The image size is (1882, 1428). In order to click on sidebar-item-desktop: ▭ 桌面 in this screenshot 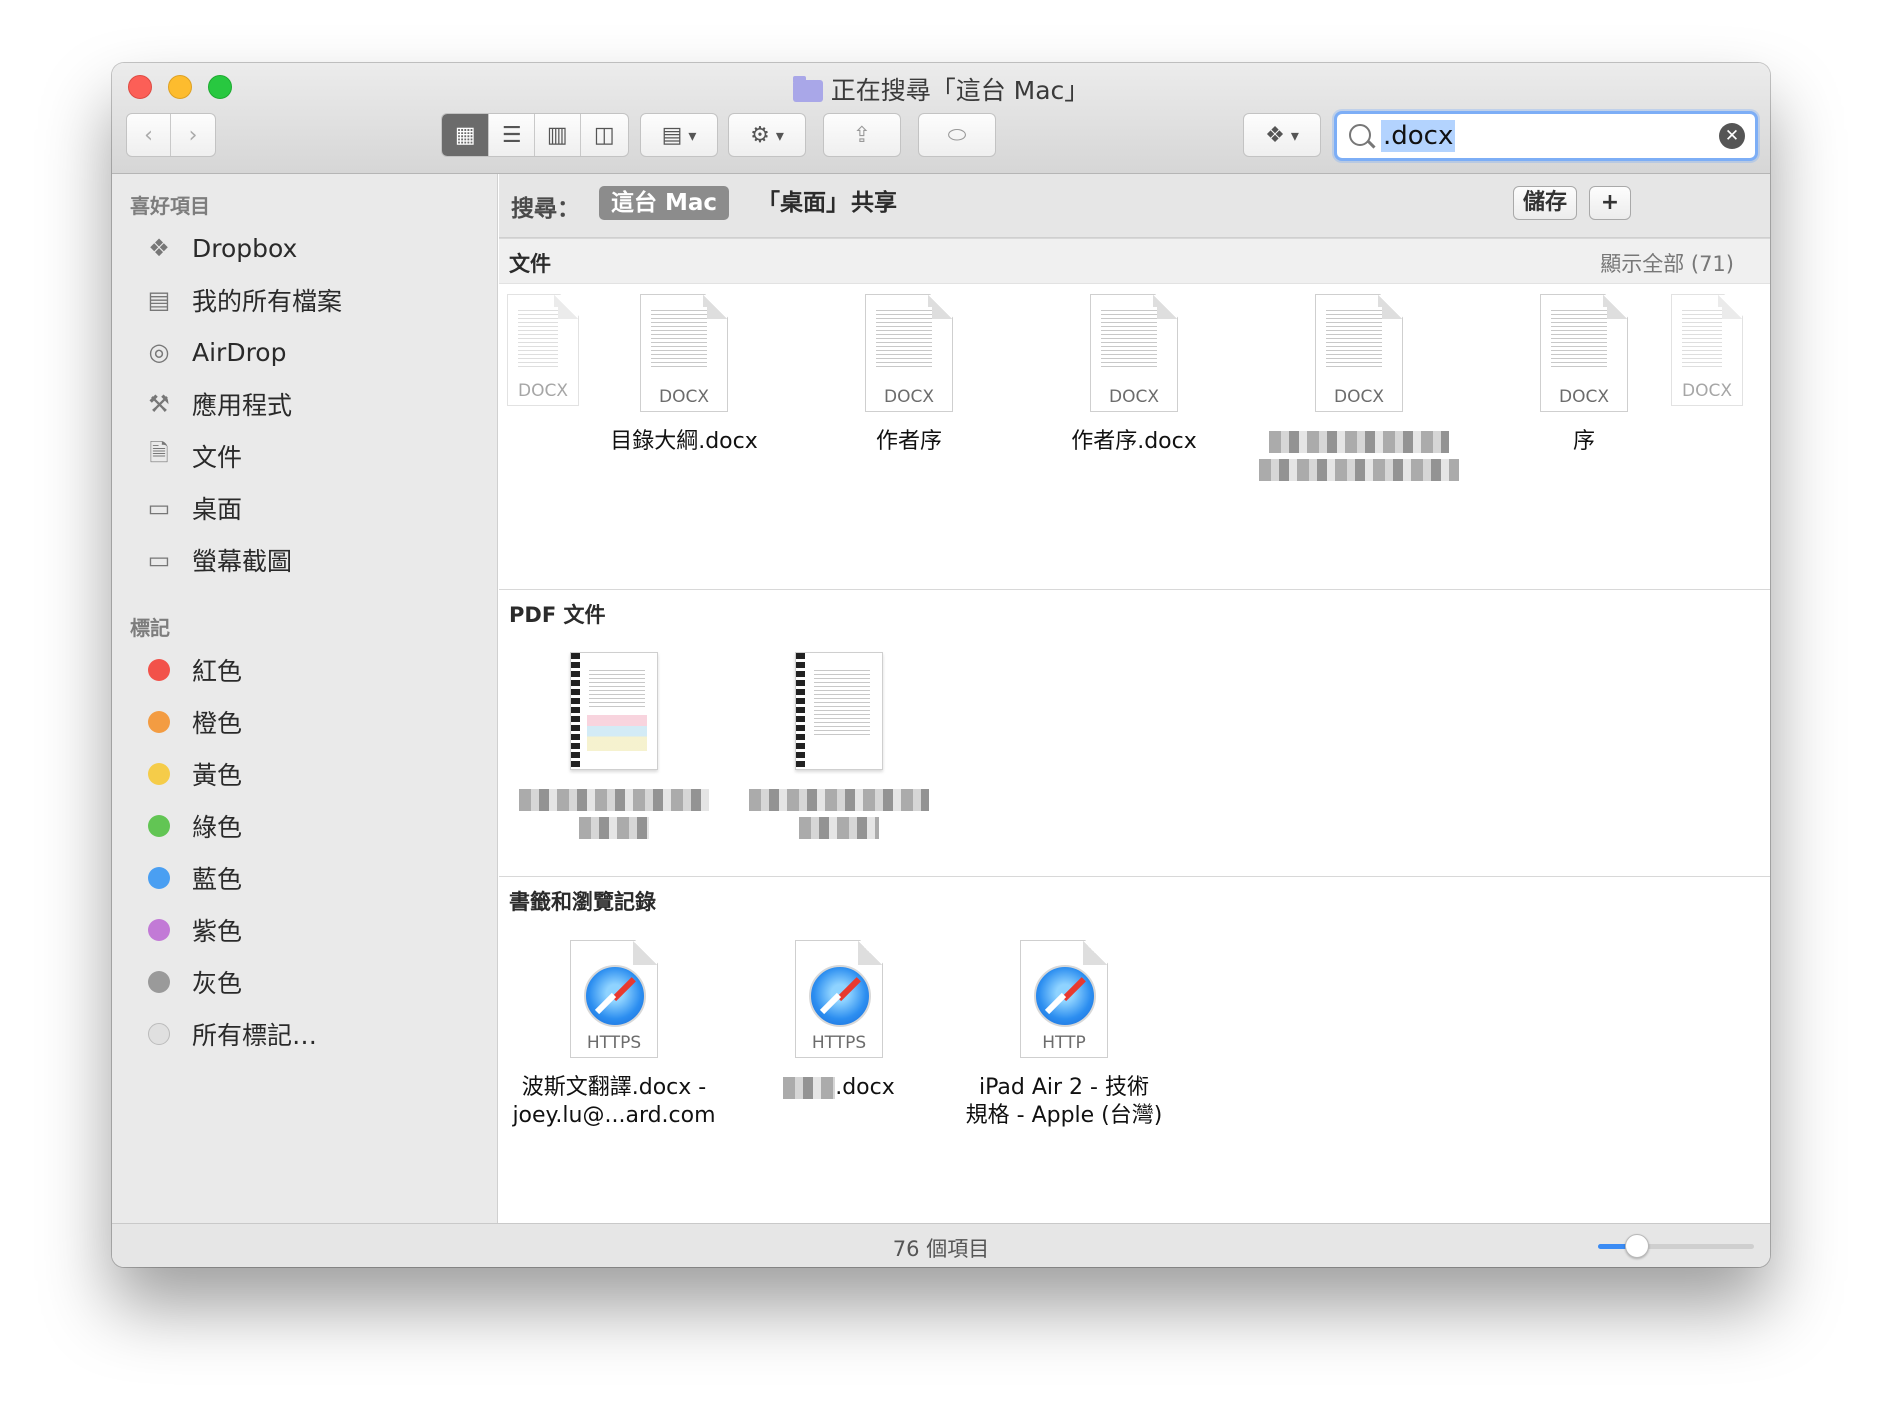, I will do `click(192, 508)`.